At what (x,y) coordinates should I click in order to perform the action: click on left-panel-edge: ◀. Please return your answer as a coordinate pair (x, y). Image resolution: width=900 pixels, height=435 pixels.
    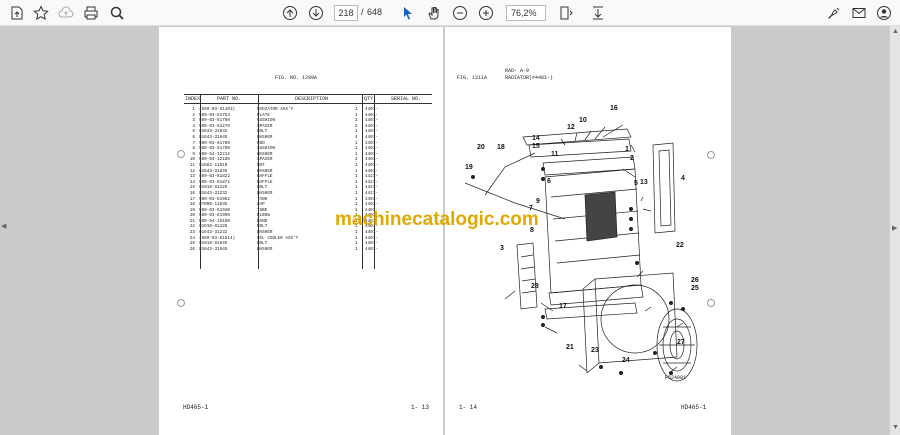
    Looking at the image, I should click on (4, 230).